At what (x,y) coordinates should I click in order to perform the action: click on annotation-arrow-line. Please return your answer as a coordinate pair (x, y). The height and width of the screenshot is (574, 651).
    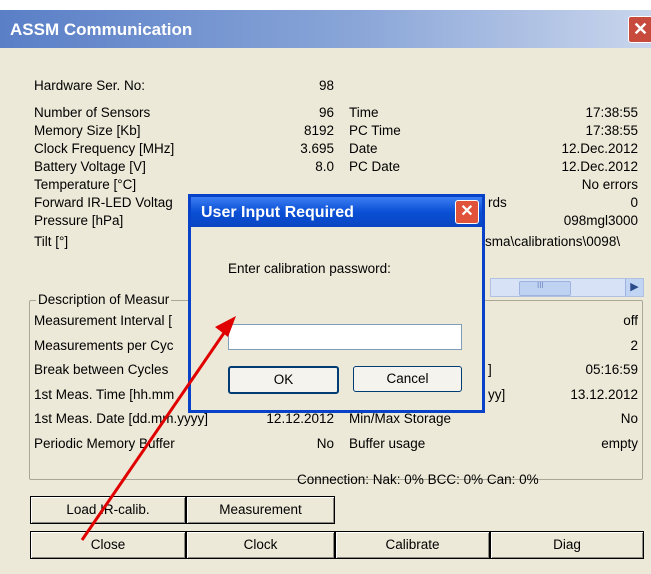
    Looking at the image, I should click on (154, 435).